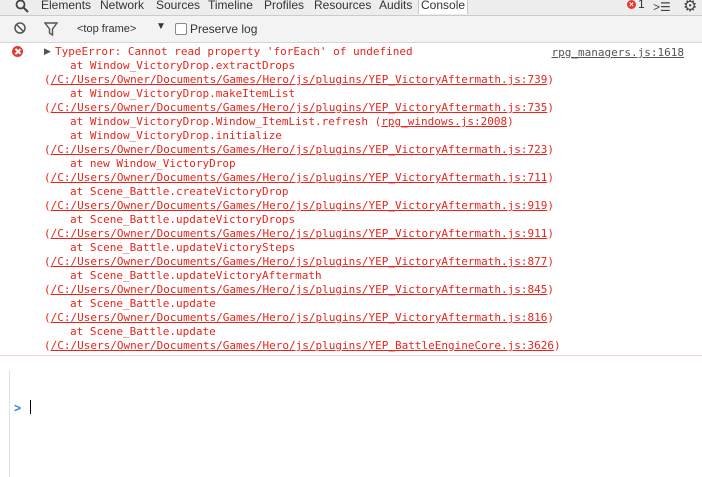 This screenshot has width=702, height=477. Describe the element at coordinates (183, 247) in the screenshot. I see `stack-frame-function: at Scene_Battle.updateVictorySteps` at that location.